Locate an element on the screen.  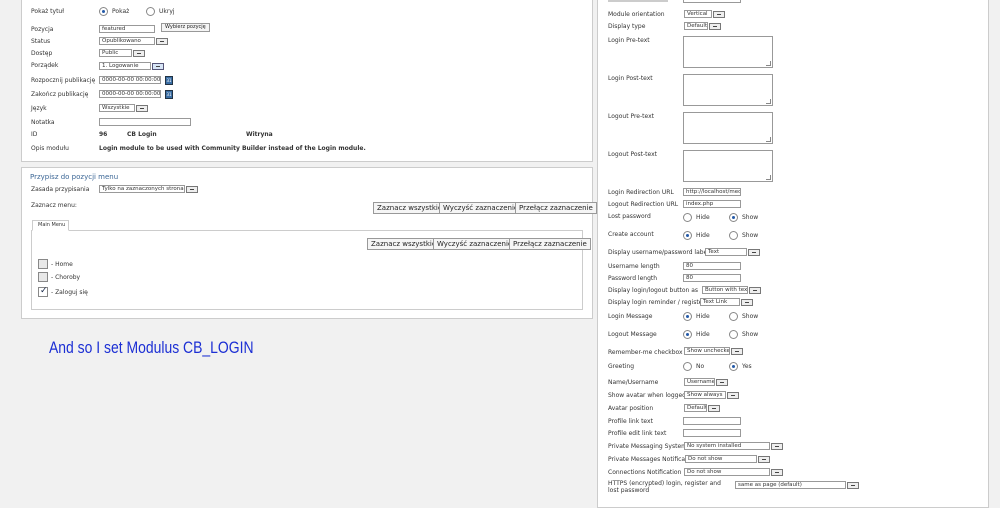
show-title-show-label: Pokaż is located at coordinates (121, 11).